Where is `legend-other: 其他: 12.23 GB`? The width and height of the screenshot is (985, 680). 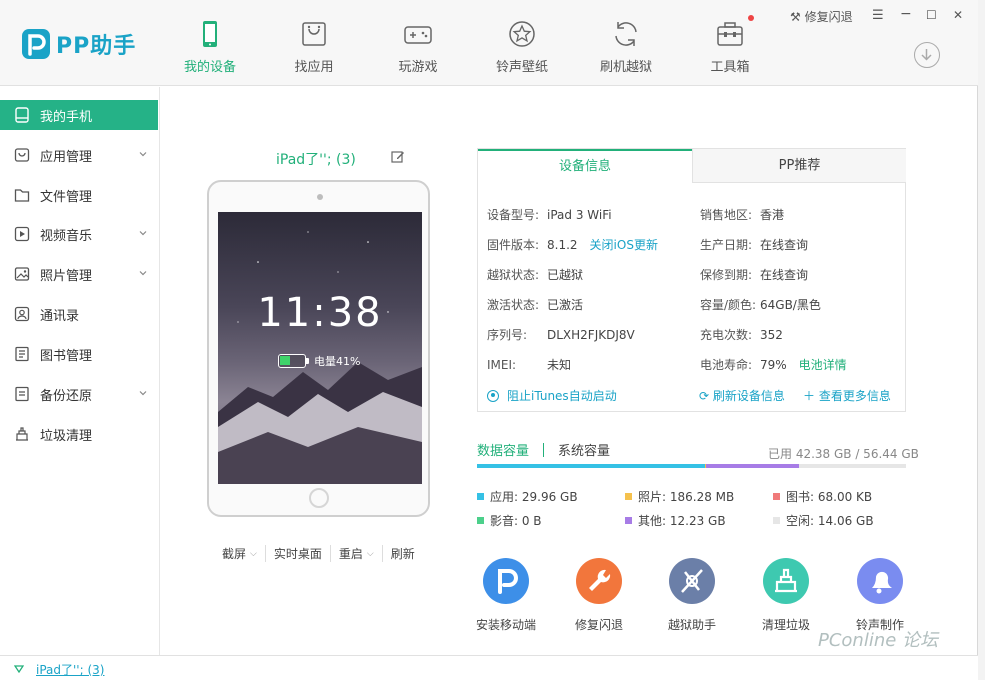 legend-other: 其他: 12.23 GB is located at coordinates (675, 520).